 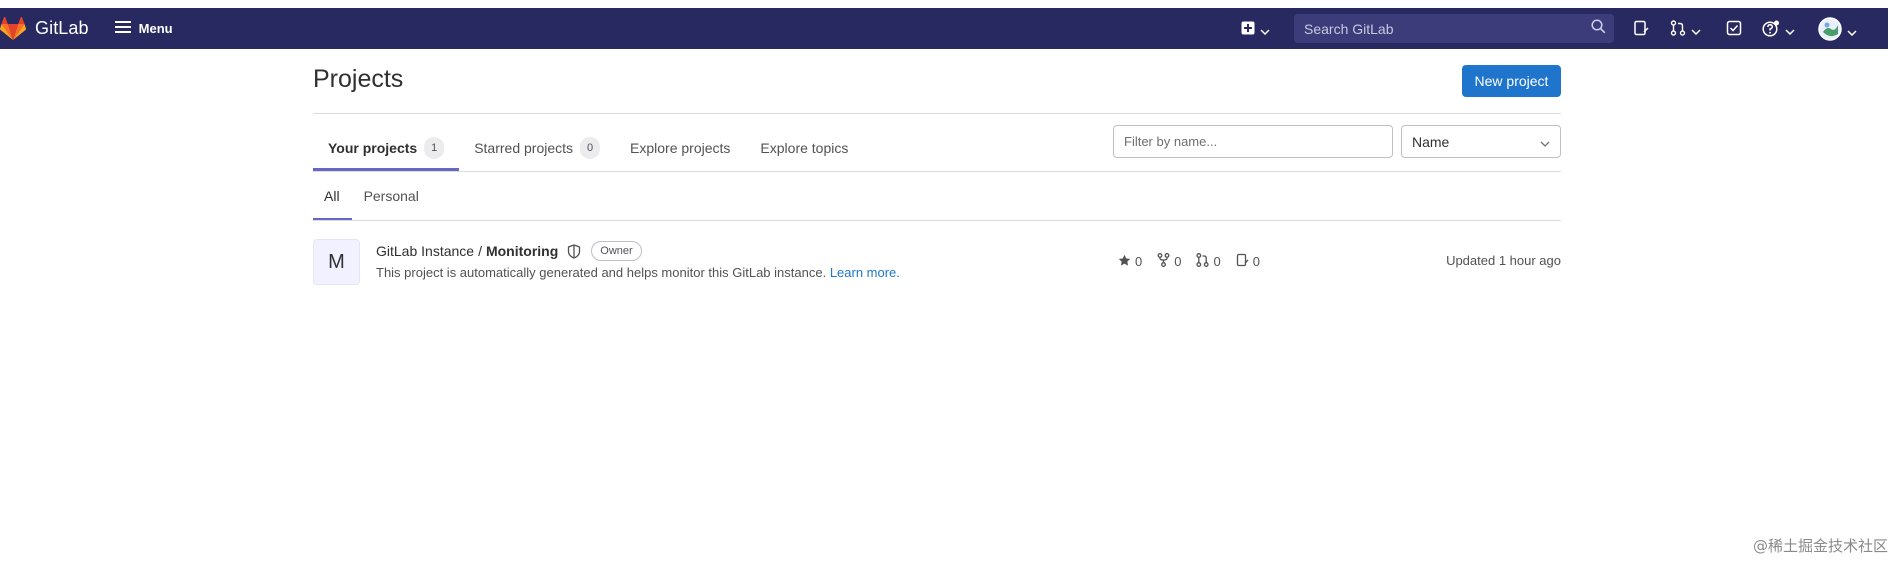 What do you see at coordinates (391, 196) in the screenshot?
I see `subtab-personal: Personal` at bounding box center [391, 196].